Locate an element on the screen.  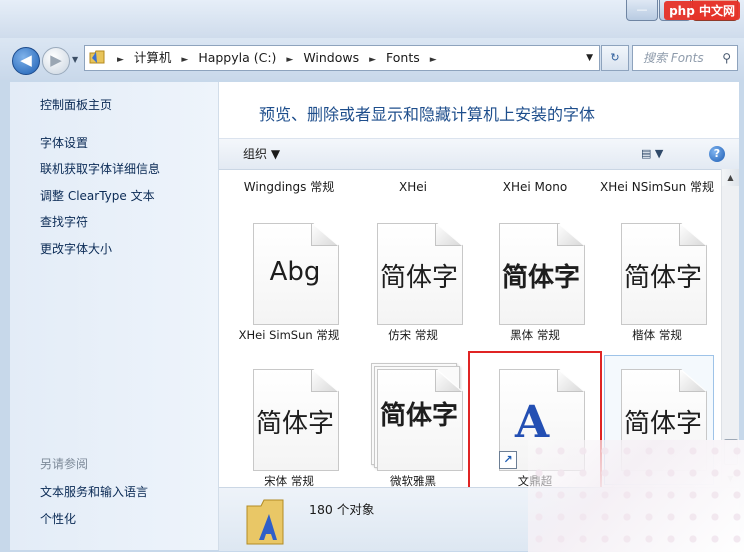
breadcrumb-fonts: Fonts is located at coordinates (403, 57).